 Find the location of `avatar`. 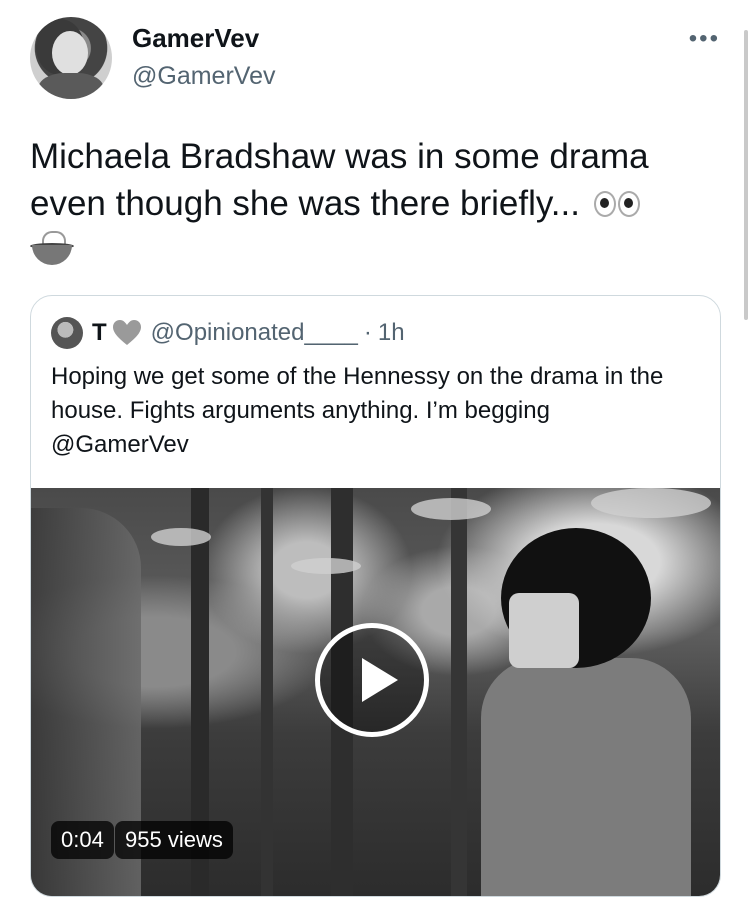

avatar is located at coordinates (71, 58).